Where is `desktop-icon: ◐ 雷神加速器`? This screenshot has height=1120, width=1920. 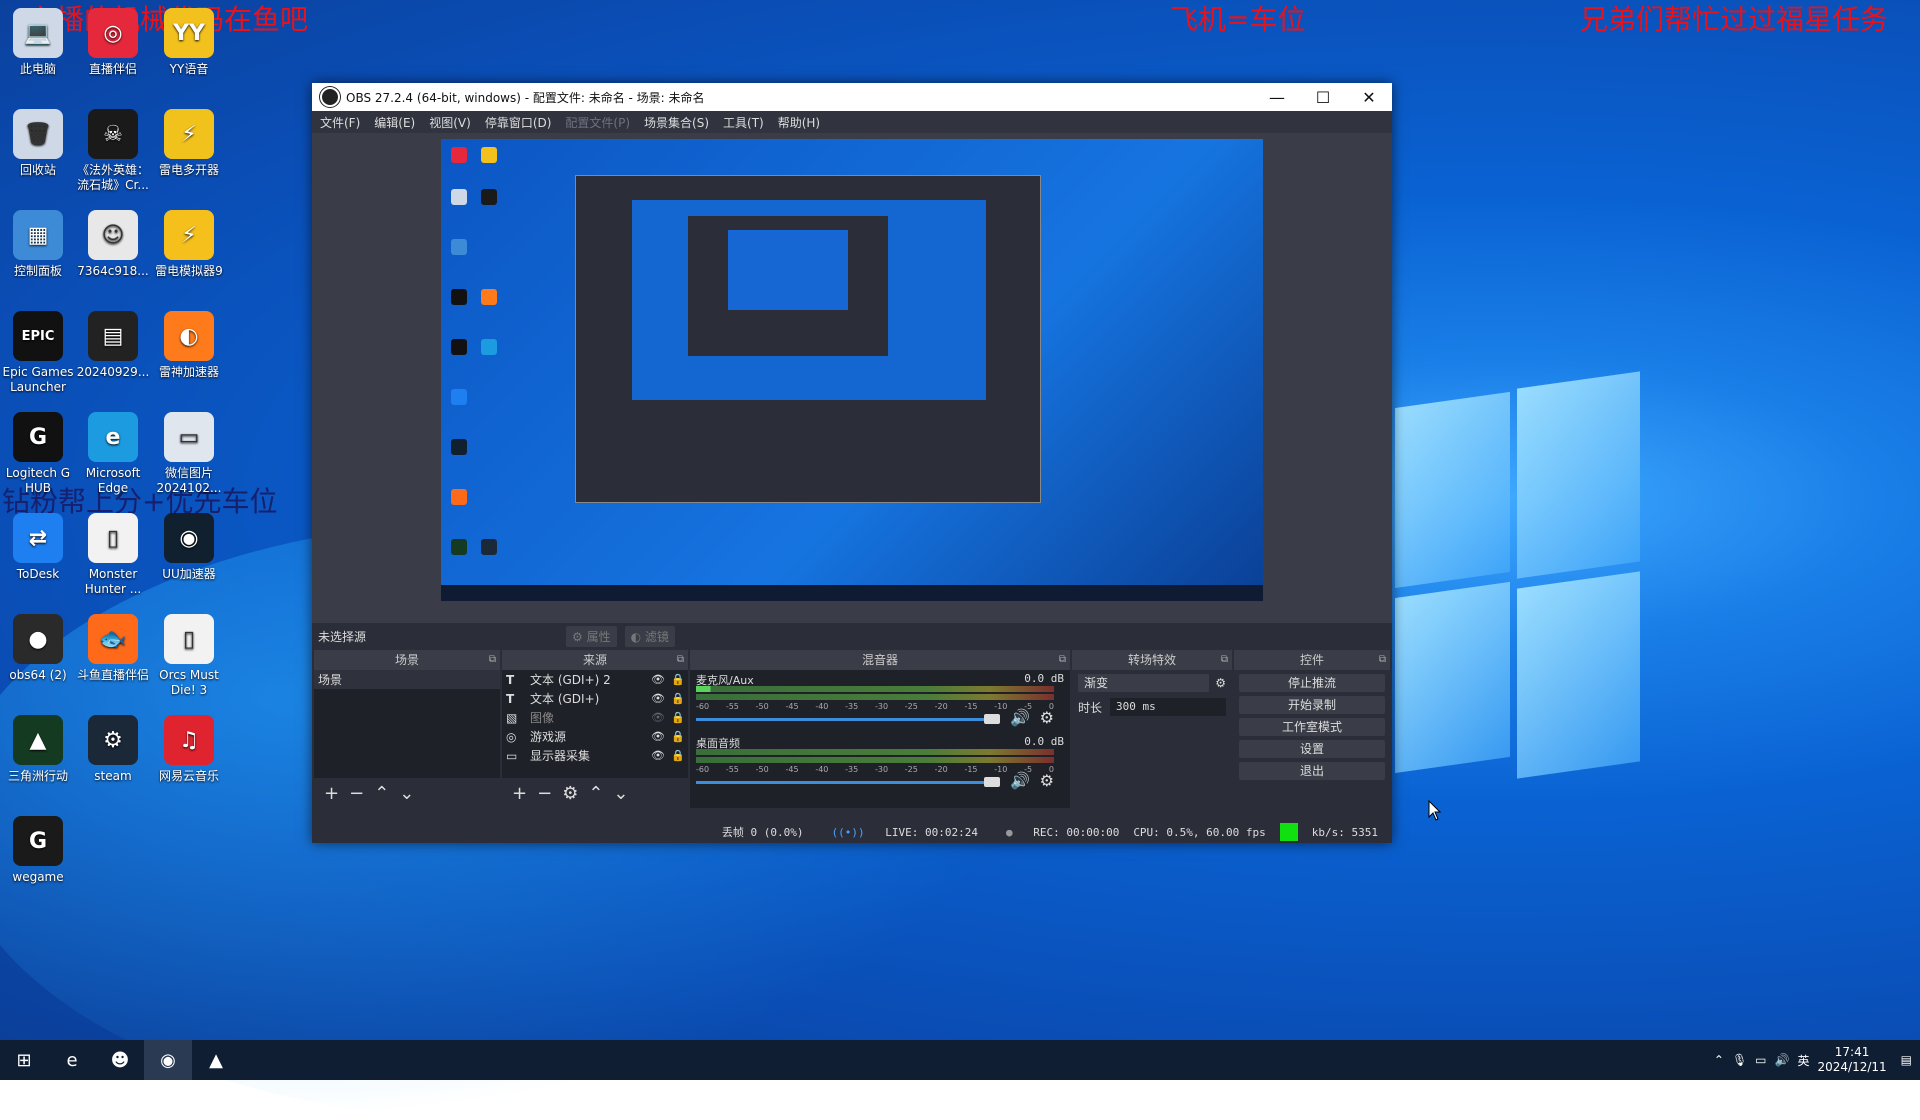
desktop-icon: ◐ 雷神加速器 is located at coordinates (189, 345).